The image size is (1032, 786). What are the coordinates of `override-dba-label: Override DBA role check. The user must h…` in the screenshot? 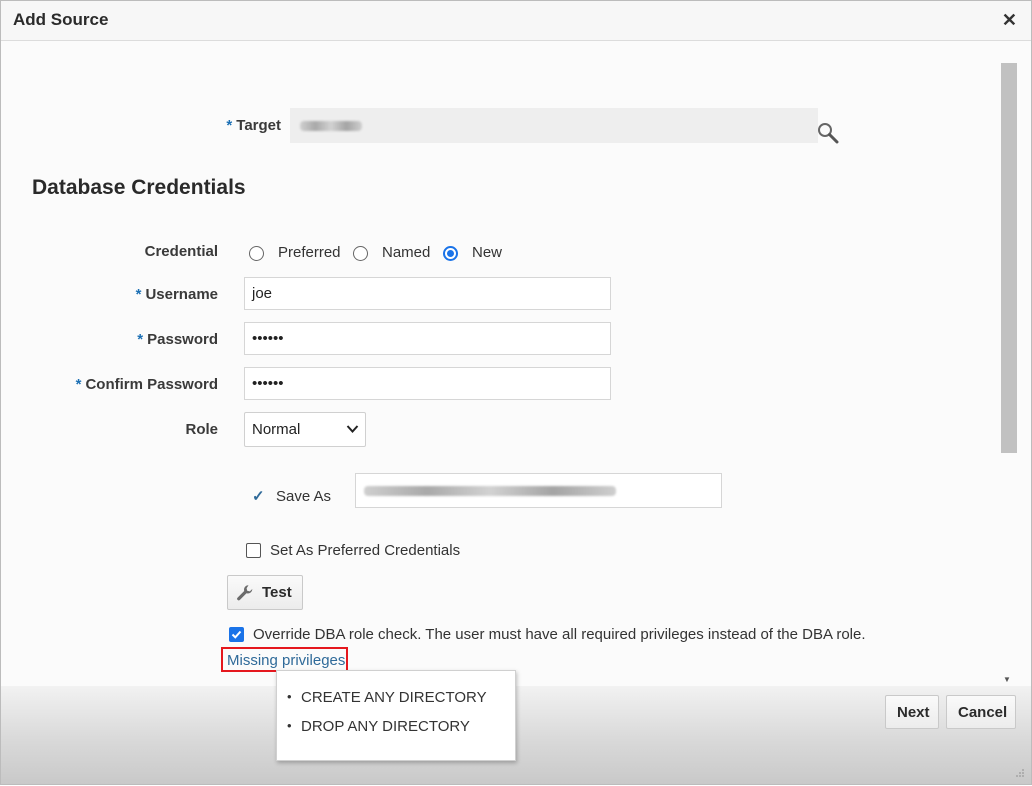 It's located at (559, 634).